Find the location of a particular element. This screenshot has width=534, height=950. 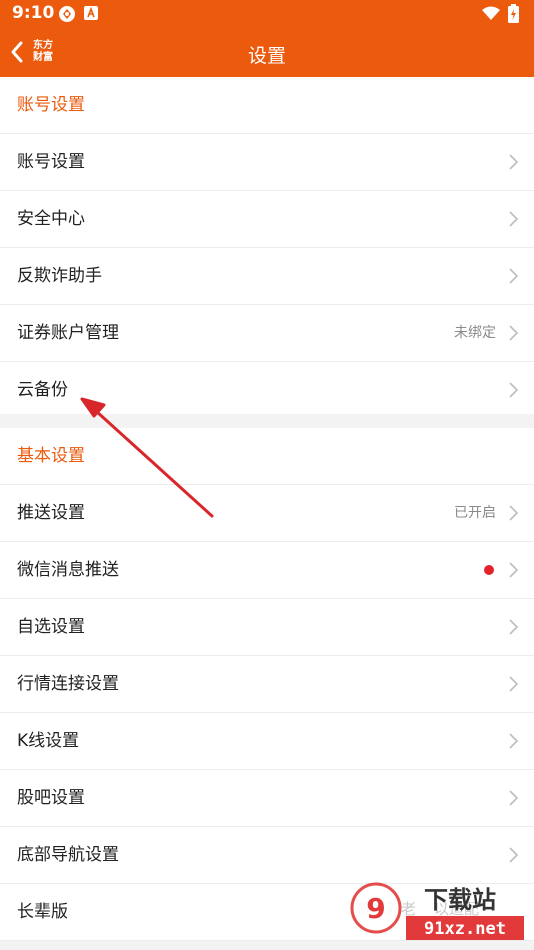

settings-row-stock-forum: 股吧设置 is located at coordinates (267, 798).